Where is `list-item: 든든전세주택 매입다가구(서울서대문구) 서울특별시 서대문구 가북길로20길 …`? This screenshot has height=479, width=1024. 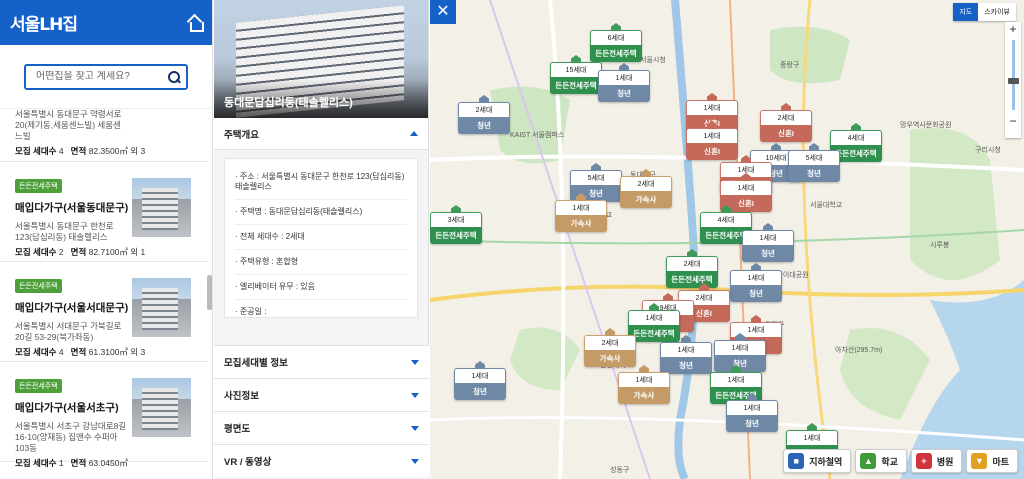 list-item: 든든전세주택 매입다가구(서울서대문구) 서울특별시 서대문구 가북길로20길 … is located at coordinates (103, 312).